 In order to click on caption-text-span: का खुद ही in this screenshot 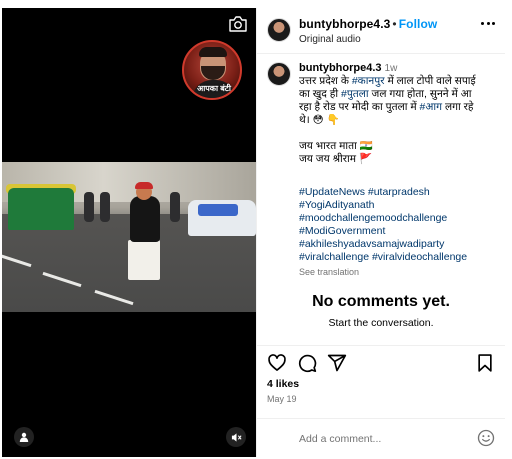, I will do `click(320, 94)`.